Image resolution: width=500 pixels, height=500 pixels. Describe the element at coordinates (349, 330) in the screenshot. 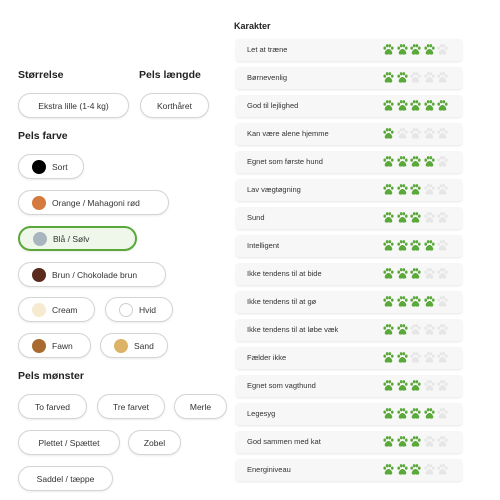

I see `characteristic-row: Ikke tendens til at løbe væk` at that location.